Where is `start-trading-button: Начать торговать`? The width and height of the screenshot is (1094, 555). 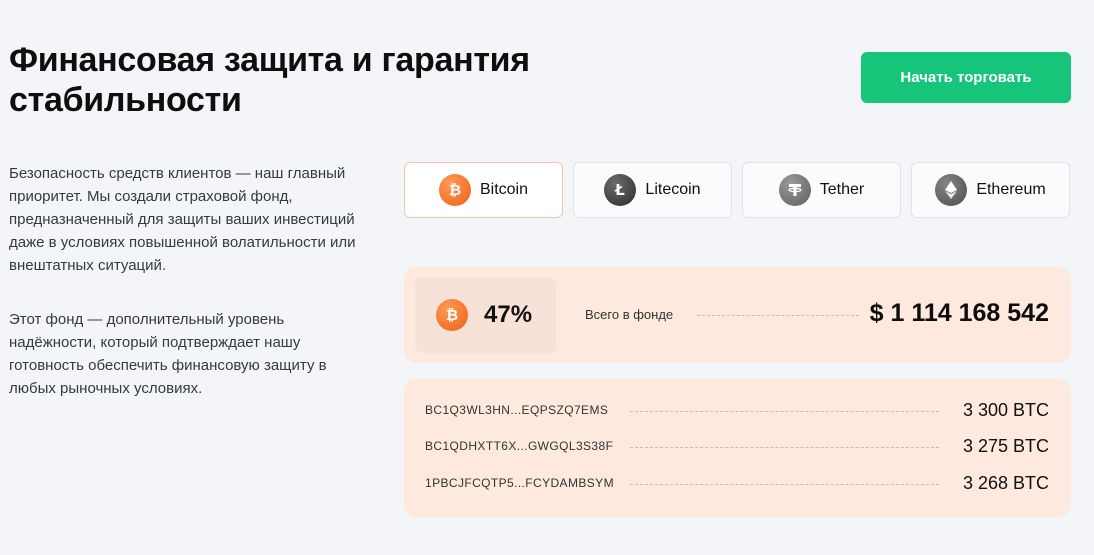
start-trading-button: Начать торговать is located at coordinates (966, 77).